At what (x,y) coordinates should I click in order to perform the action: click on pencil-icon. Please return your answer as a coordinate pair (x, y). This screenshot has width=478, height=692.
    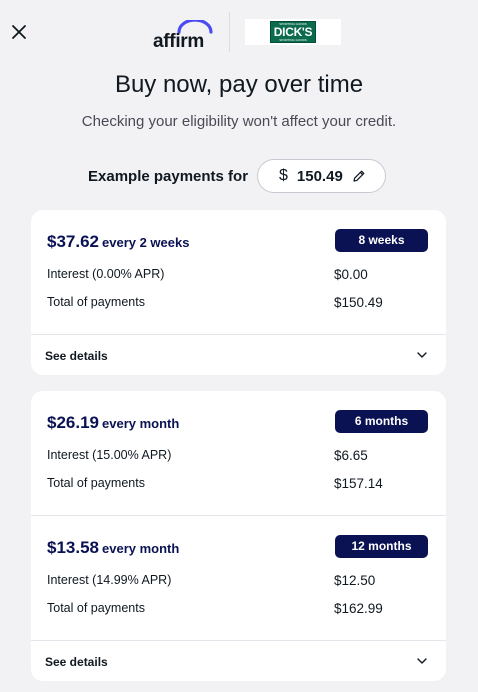
    Looking at the image, I should click on (359, 176).